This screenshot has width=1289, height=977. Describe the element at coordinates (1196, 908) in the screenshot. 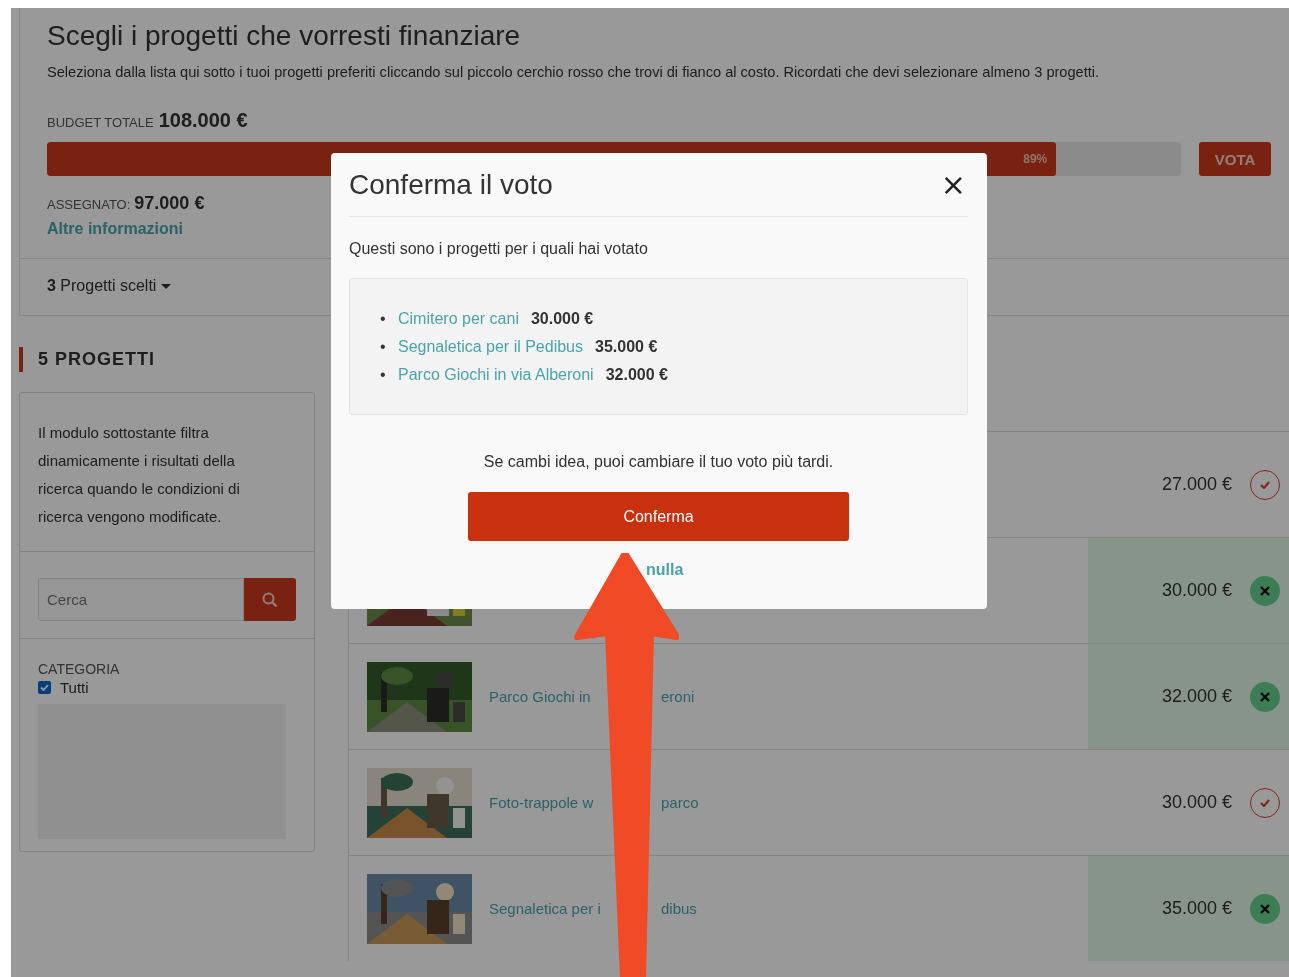

I see `project-price: 35.000 €` at that location.